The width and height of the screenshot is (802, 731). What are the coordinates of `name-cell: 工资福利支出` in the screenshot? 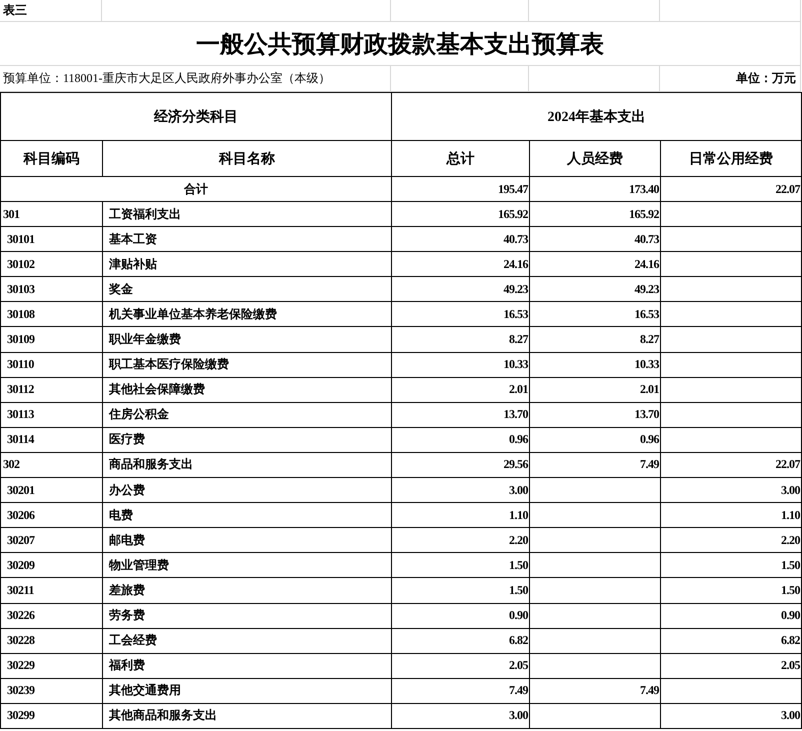 It's located at (247, 215).